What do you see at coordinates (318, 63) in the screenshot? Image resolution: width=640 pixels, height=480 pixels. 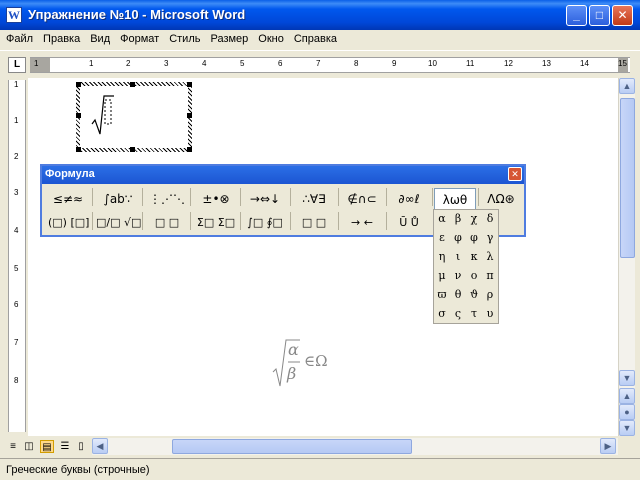 I see `ruler-number: 7` at bounding box center [318, 63].